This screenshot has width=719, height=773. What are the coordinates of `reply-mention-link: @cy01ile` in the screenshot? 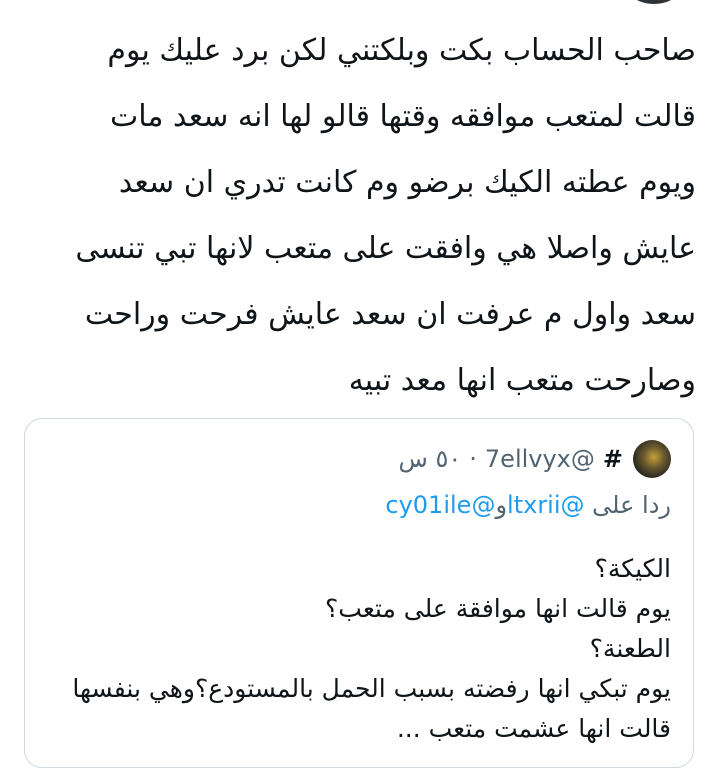 It's located at (440, 505).